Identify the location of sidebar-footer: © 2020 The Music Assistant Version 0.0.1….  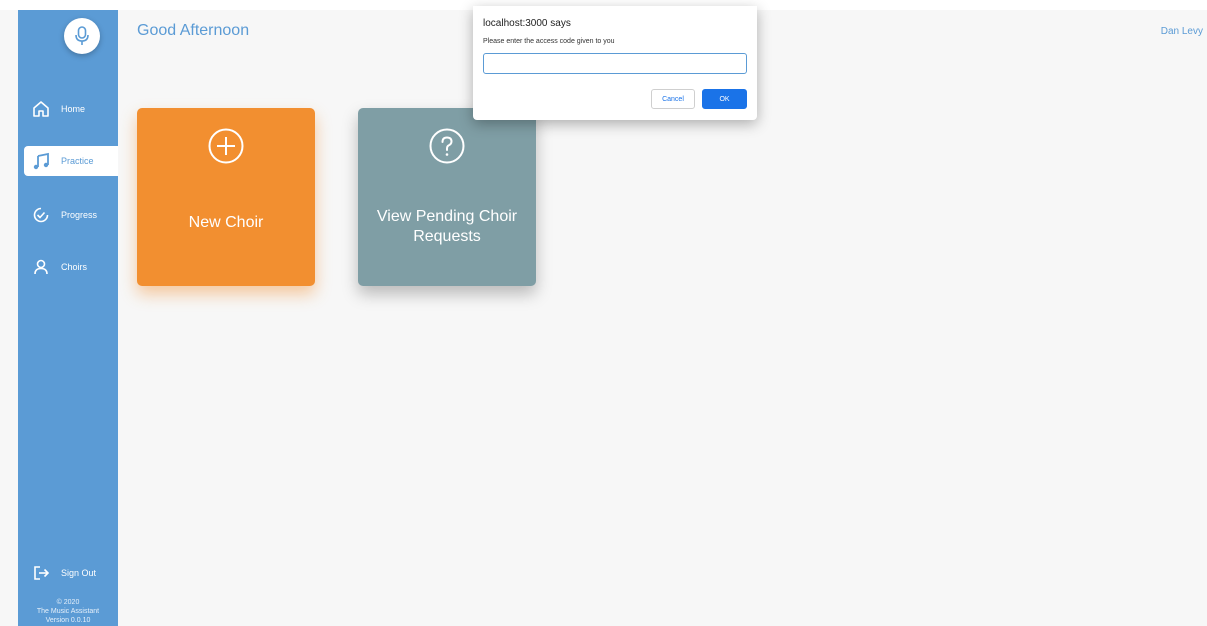
(68, 611).